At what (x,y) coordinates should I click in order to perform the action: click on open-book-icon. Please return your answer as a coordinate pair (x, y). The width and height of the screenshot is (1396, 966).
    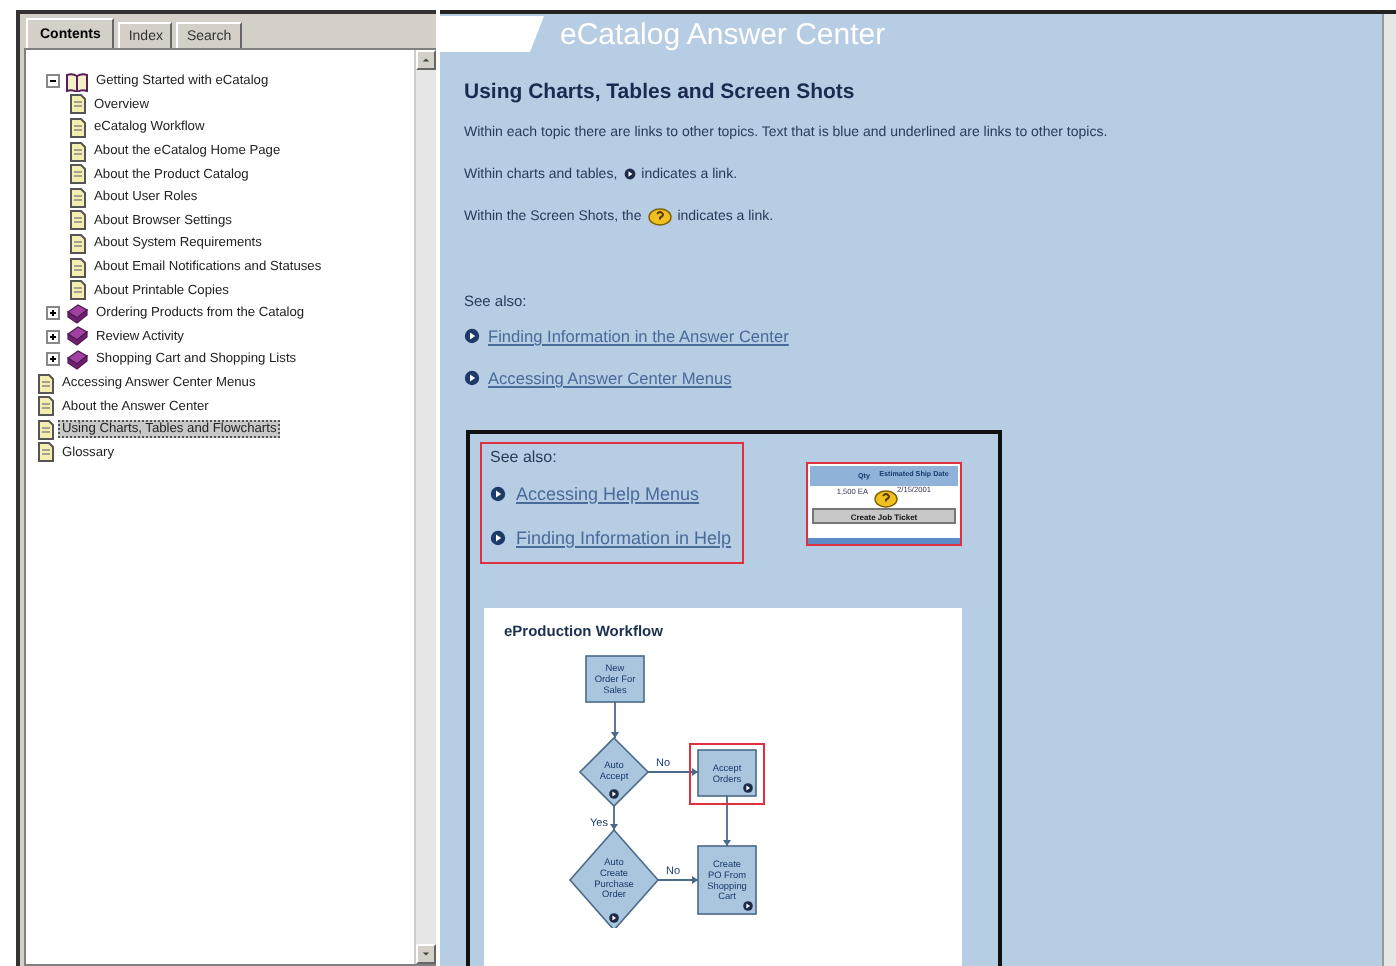
    Looking at the image, I should click on (77, 81).